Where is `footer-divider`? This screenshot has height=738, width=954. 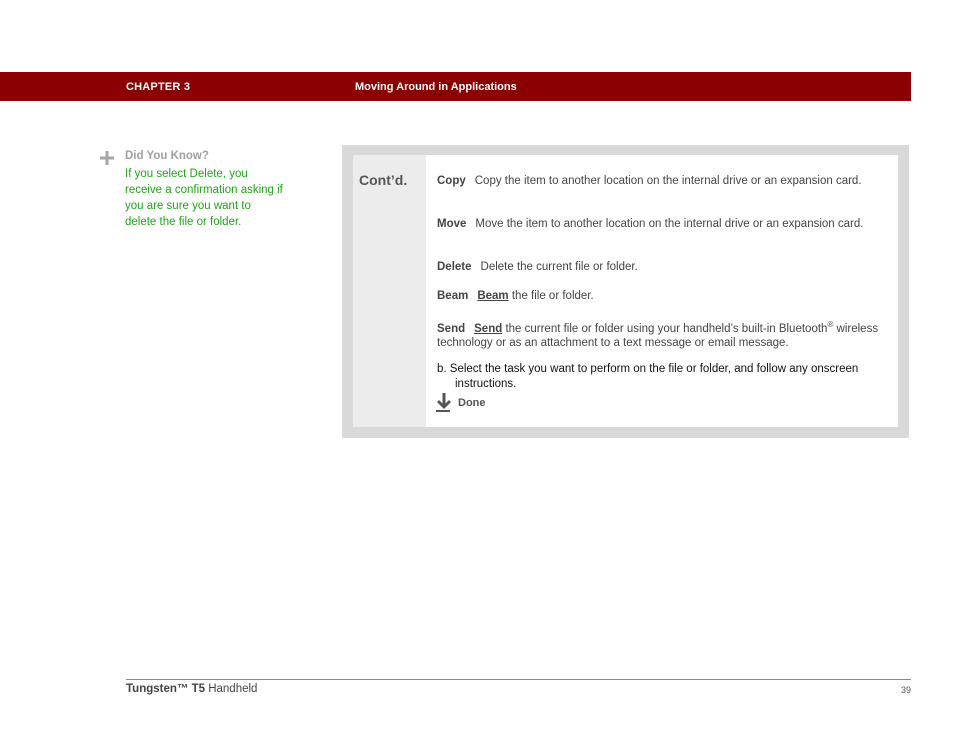 footer-divider is located at coordinates (518, 679).